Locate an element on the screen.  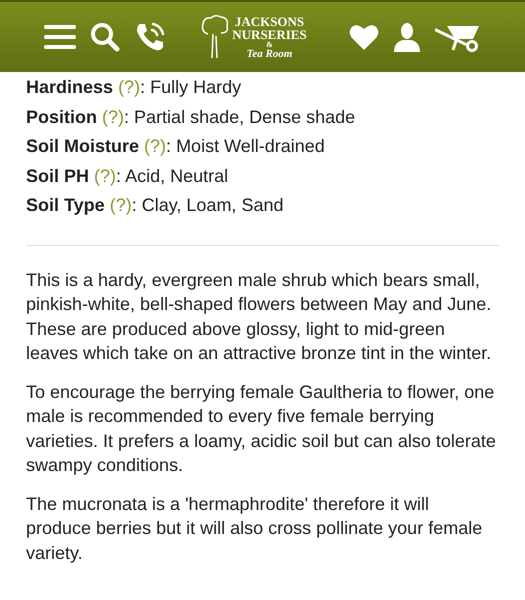
heart-icon is located at coordinates (363, 37).